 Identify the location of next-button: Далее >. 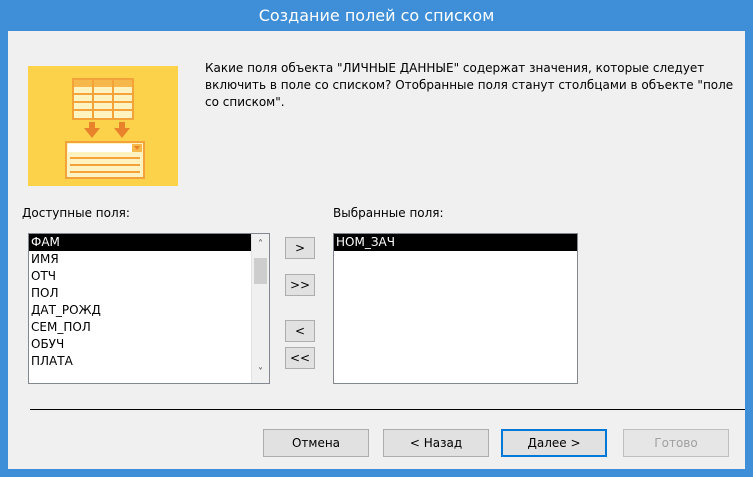
(554, 443).